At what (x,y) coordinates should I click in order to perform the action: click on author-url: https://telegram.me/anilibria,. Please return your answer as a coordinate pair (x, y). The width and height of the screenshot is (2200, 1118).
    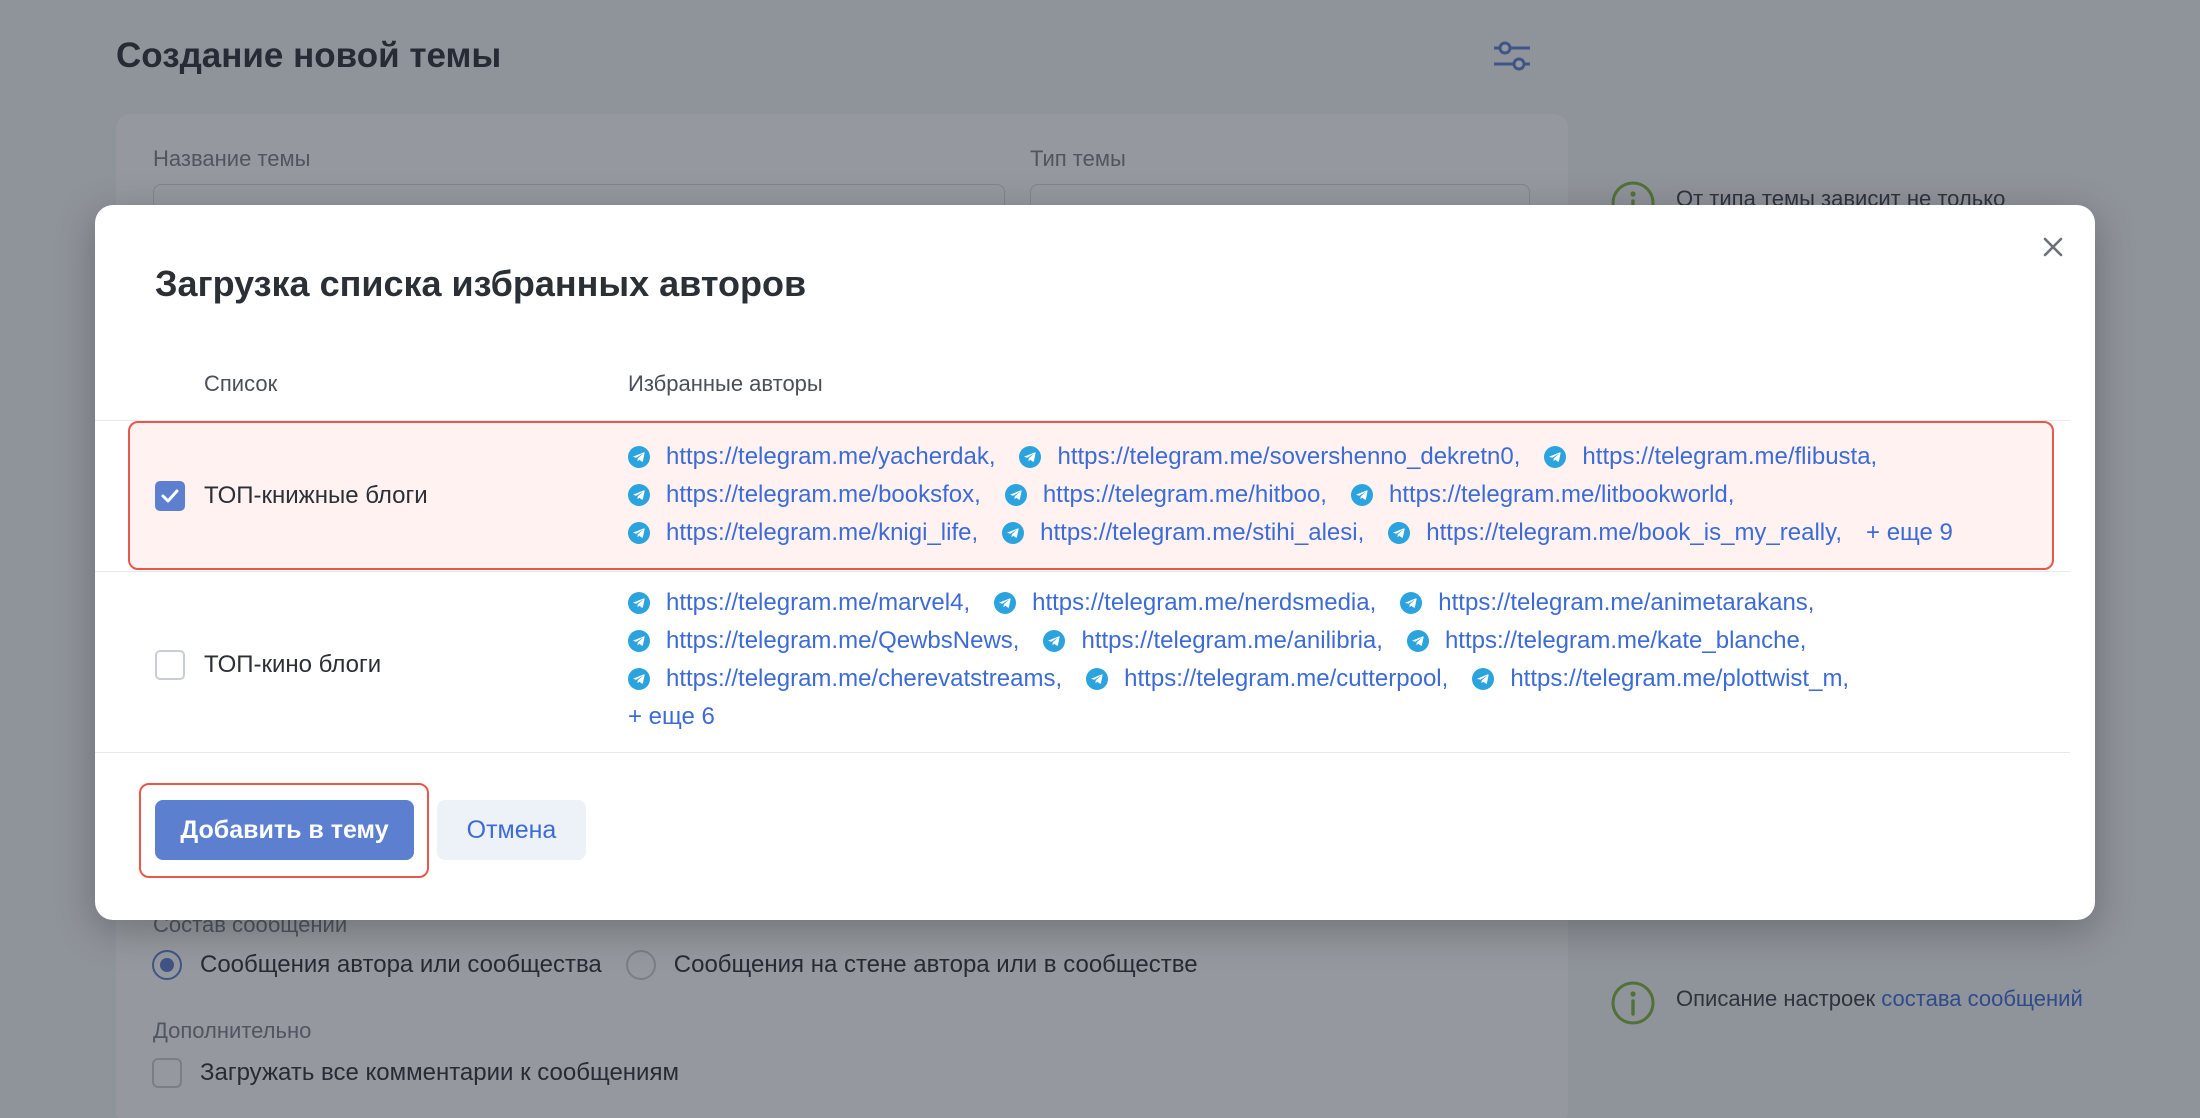
    Looking at the image, I should click on (1232, 640).